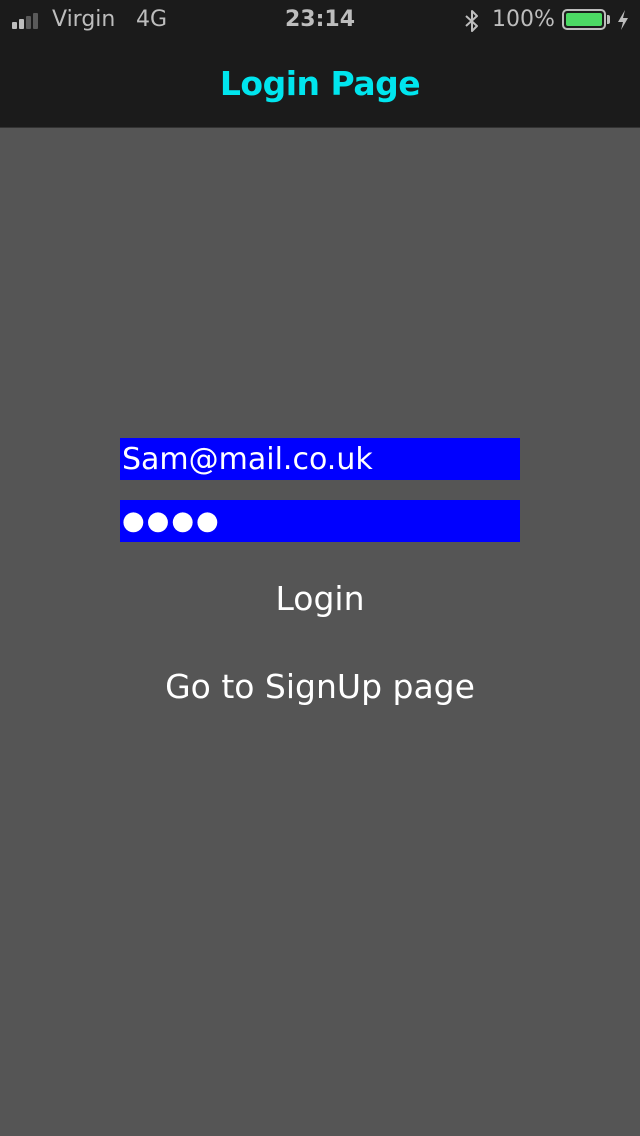 This screenshot has width=640, height=1136. Describe the element at coordinates (320, 598) in the screenshot. I see `login-button: Login` at that location.